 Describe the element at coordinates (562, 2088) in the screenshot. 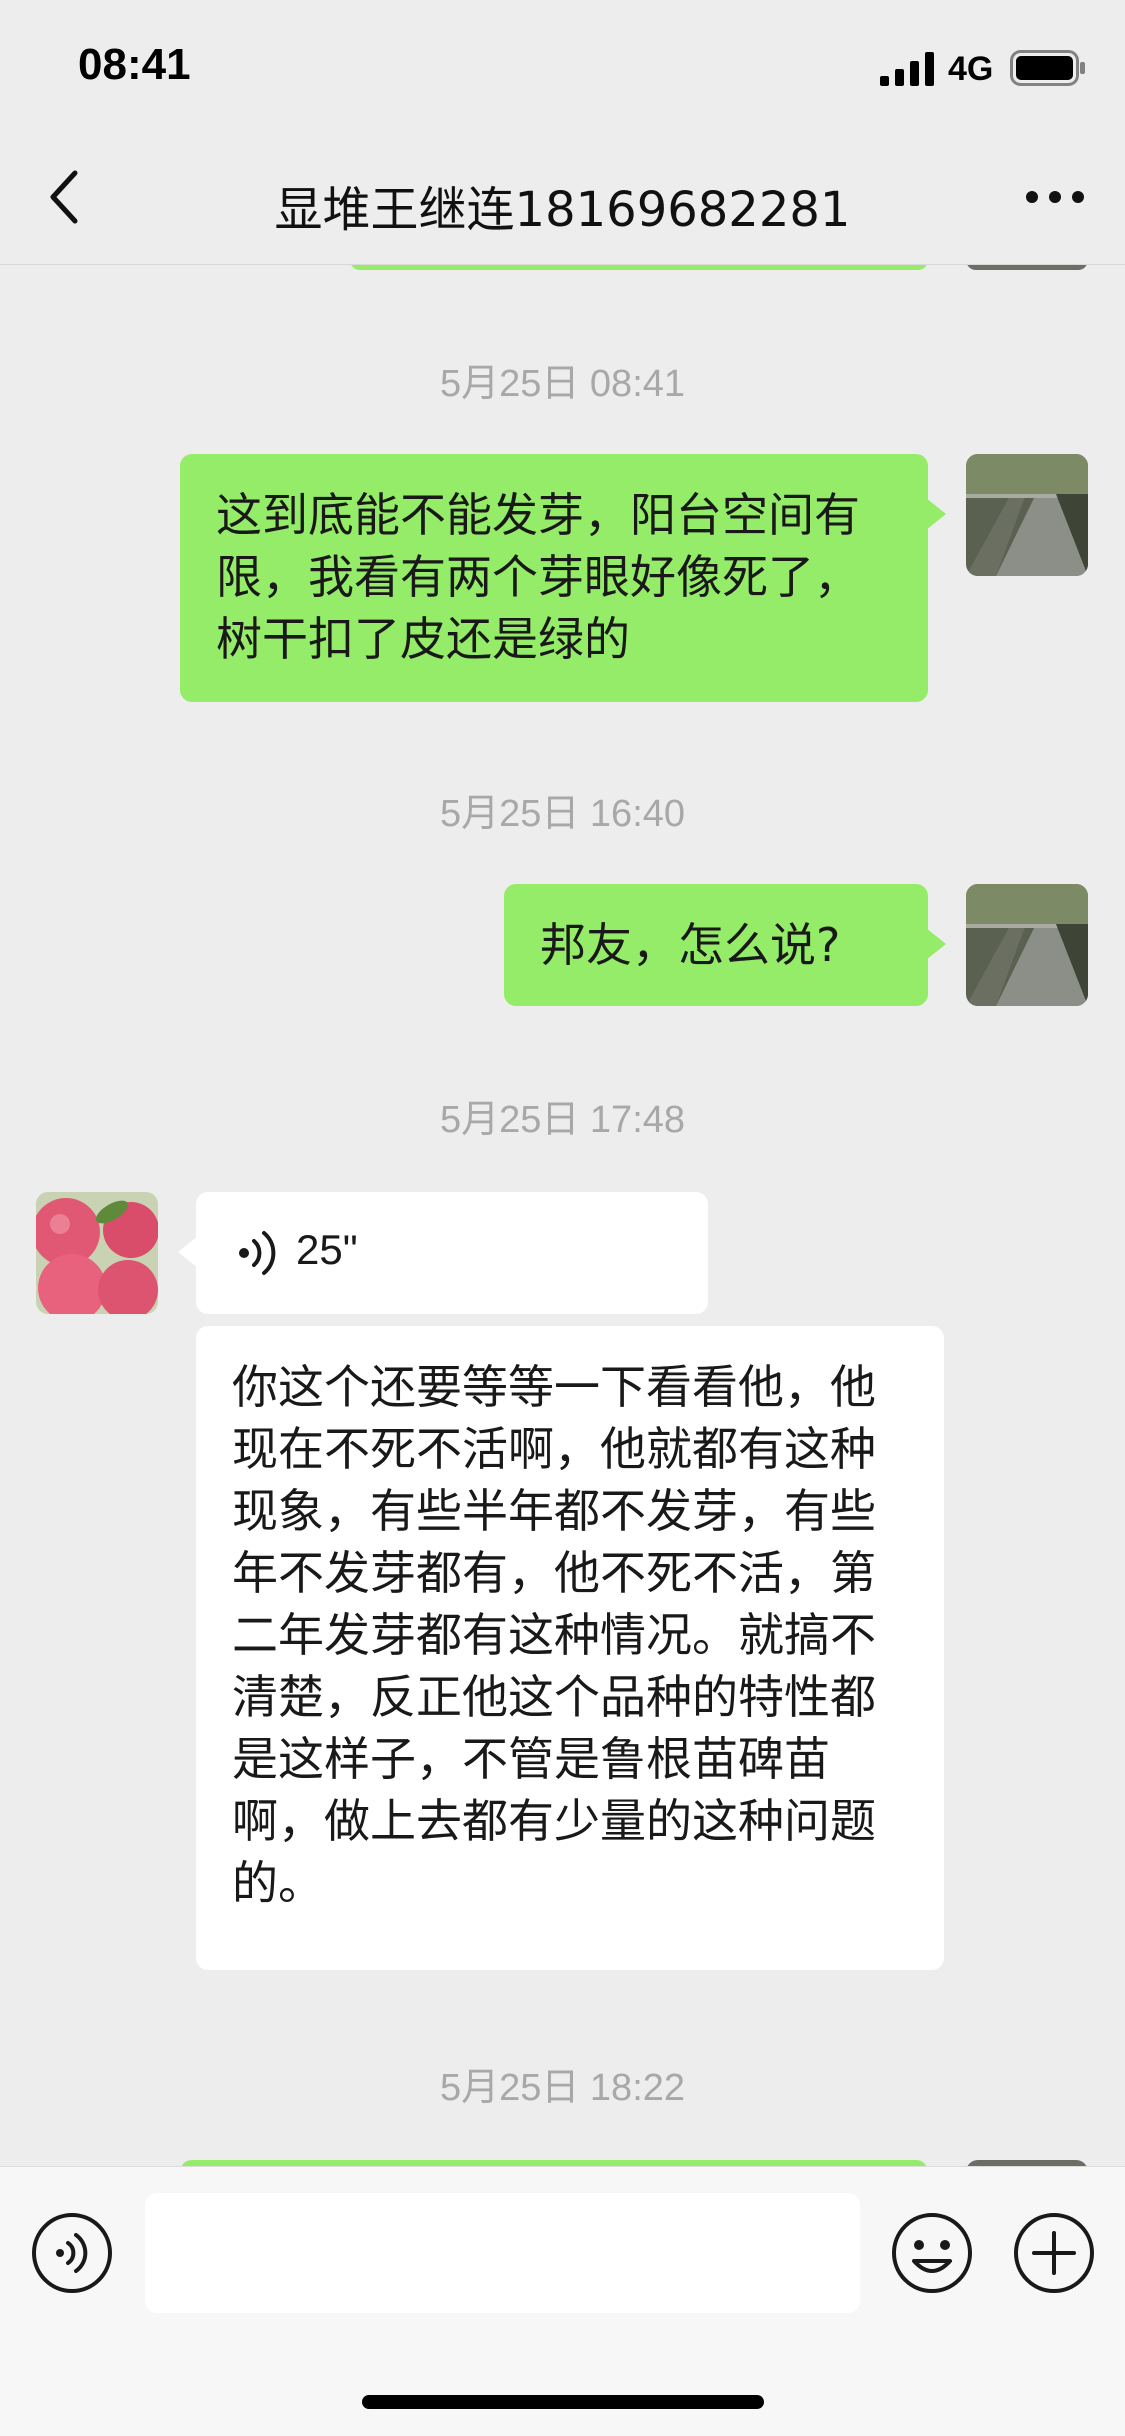

I see `message-timestamp: 5月25日 18:22` at that location.